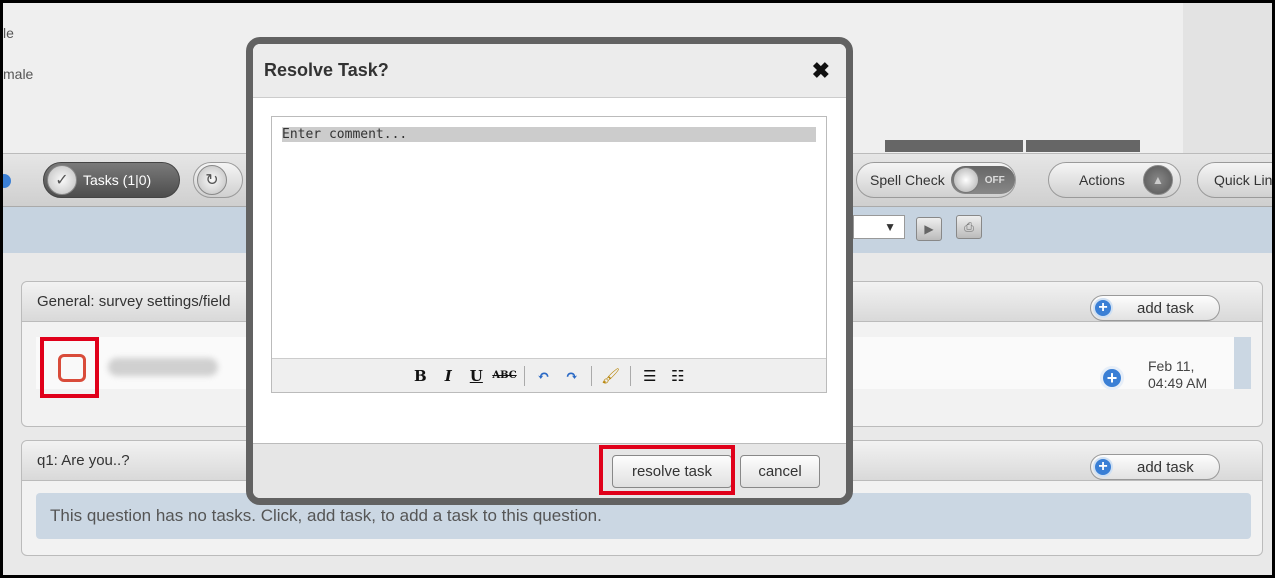 This screenshot has width=1275, height=578. Describe the element at coordinates (117, 180) in the screenshot. I see `tasks-label: Tasks (1|0)` at that location.